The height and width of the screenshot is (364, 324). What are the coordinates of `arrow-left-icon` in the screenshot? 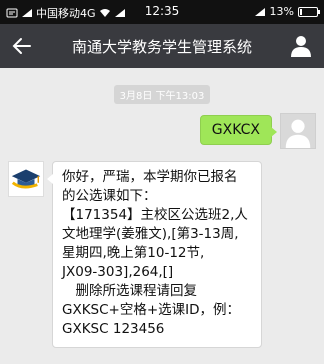 It's located at (22, 46).